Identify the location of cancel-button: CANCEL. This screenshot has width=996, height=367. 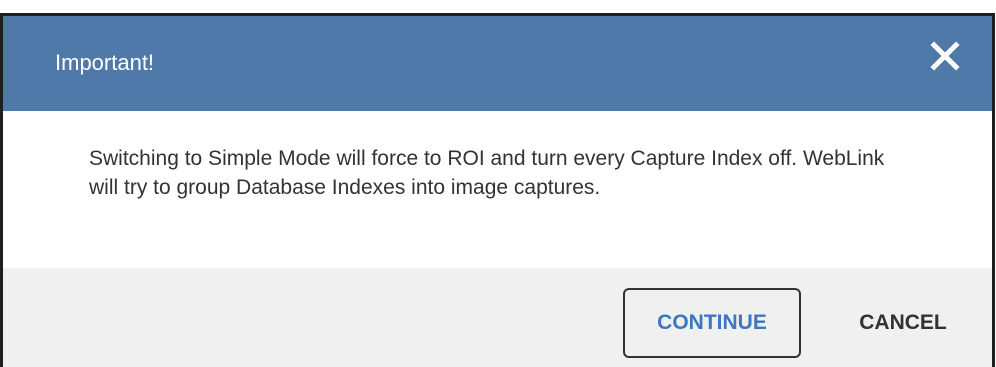
(903, 323).